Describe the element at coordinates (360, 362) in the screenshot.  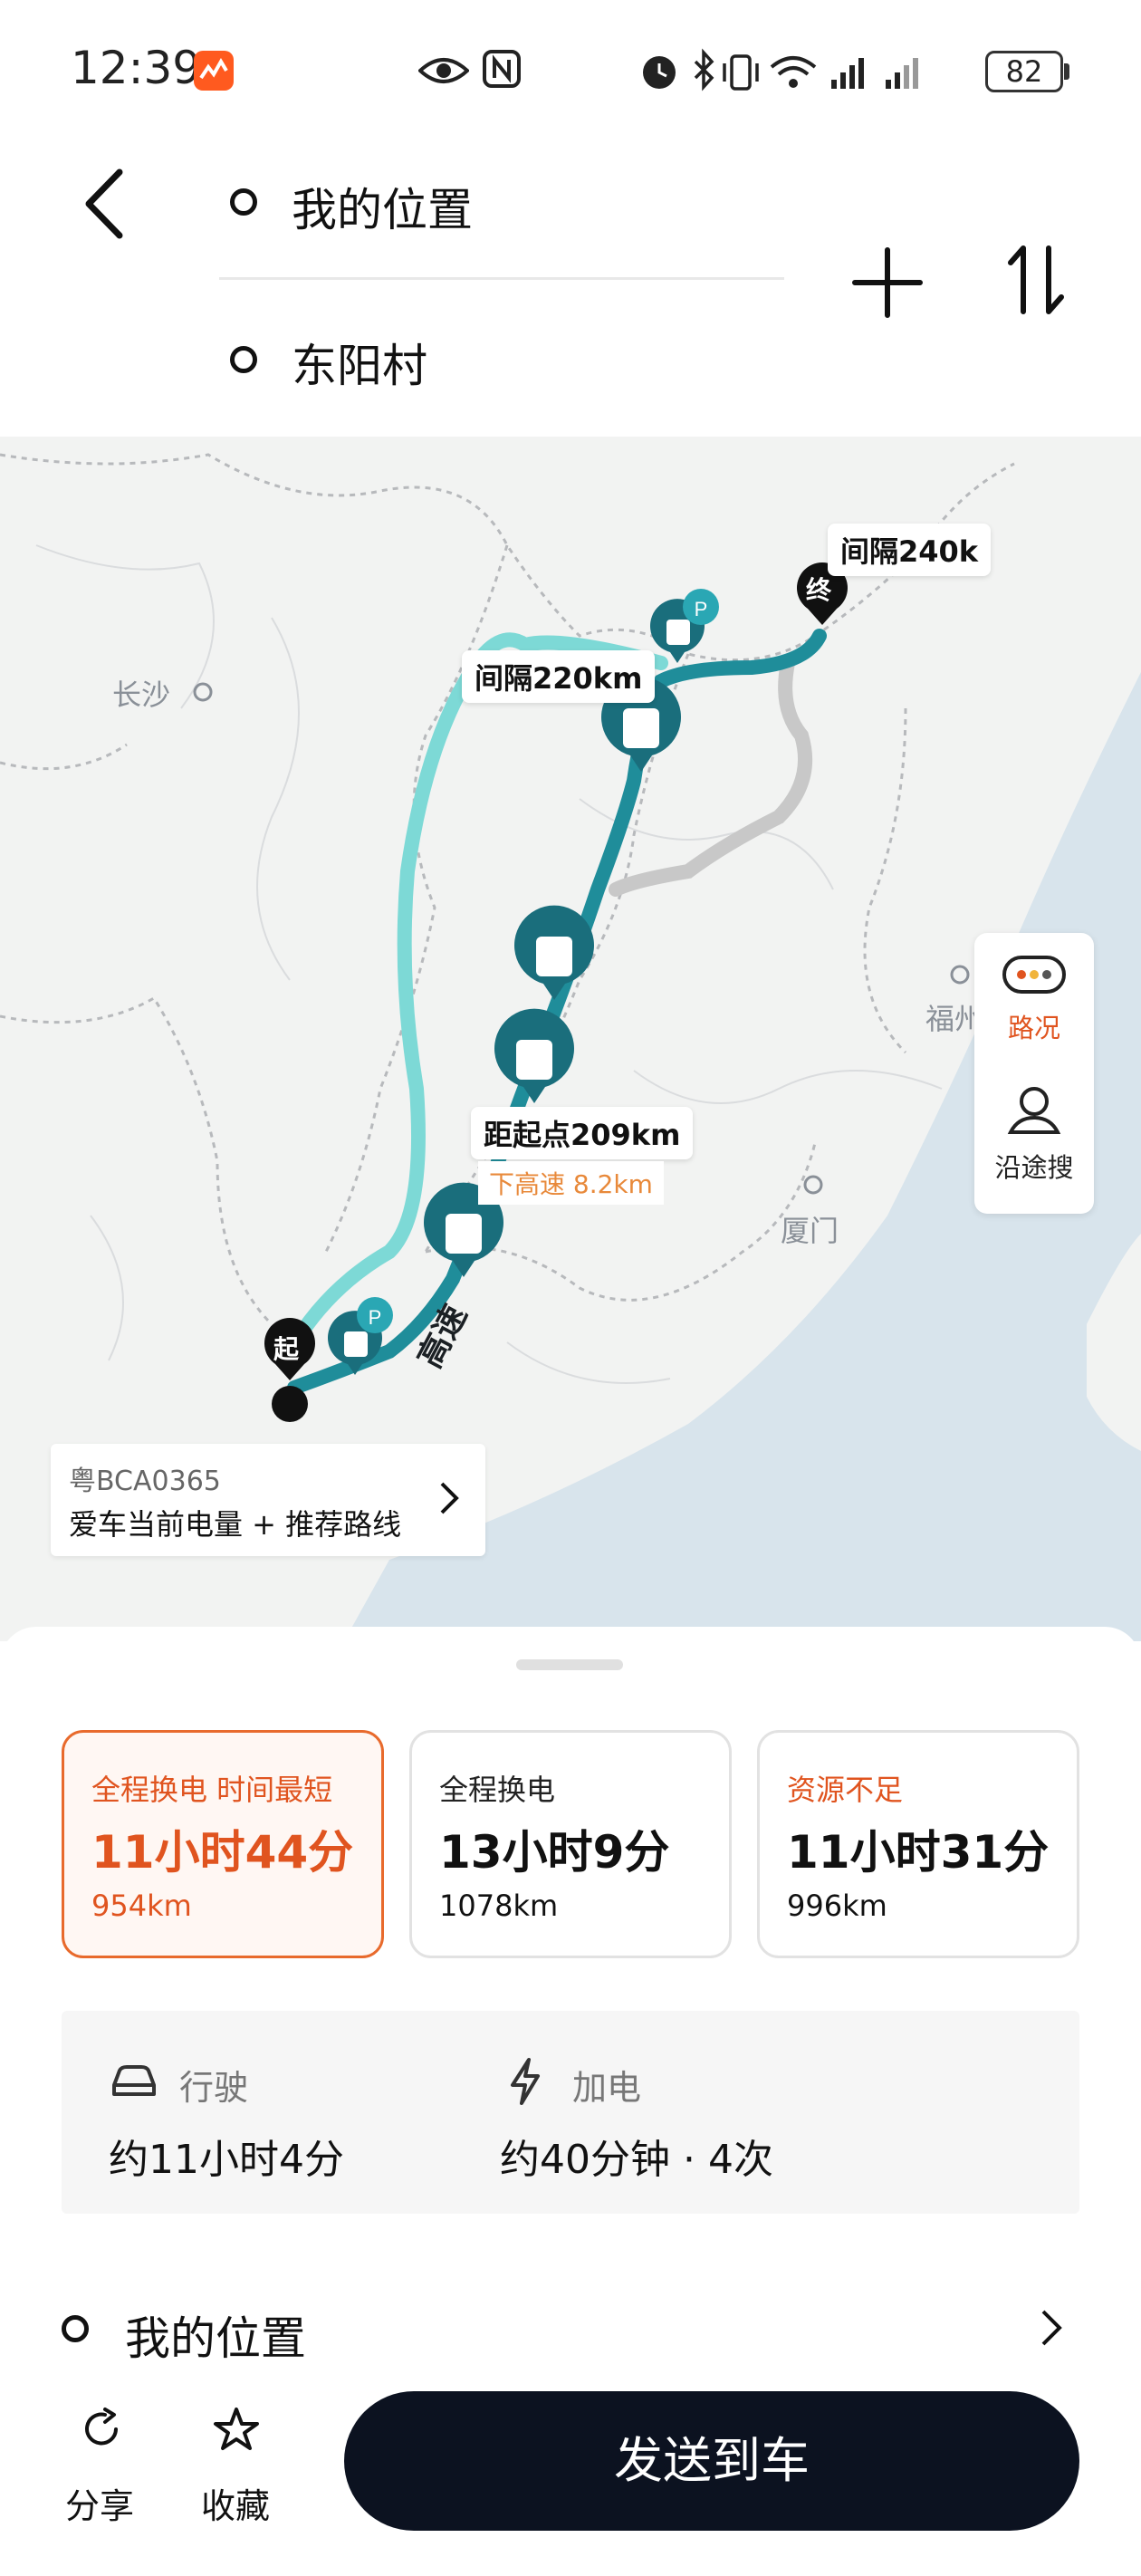
I see `destination-input: 东阳村` at that location.